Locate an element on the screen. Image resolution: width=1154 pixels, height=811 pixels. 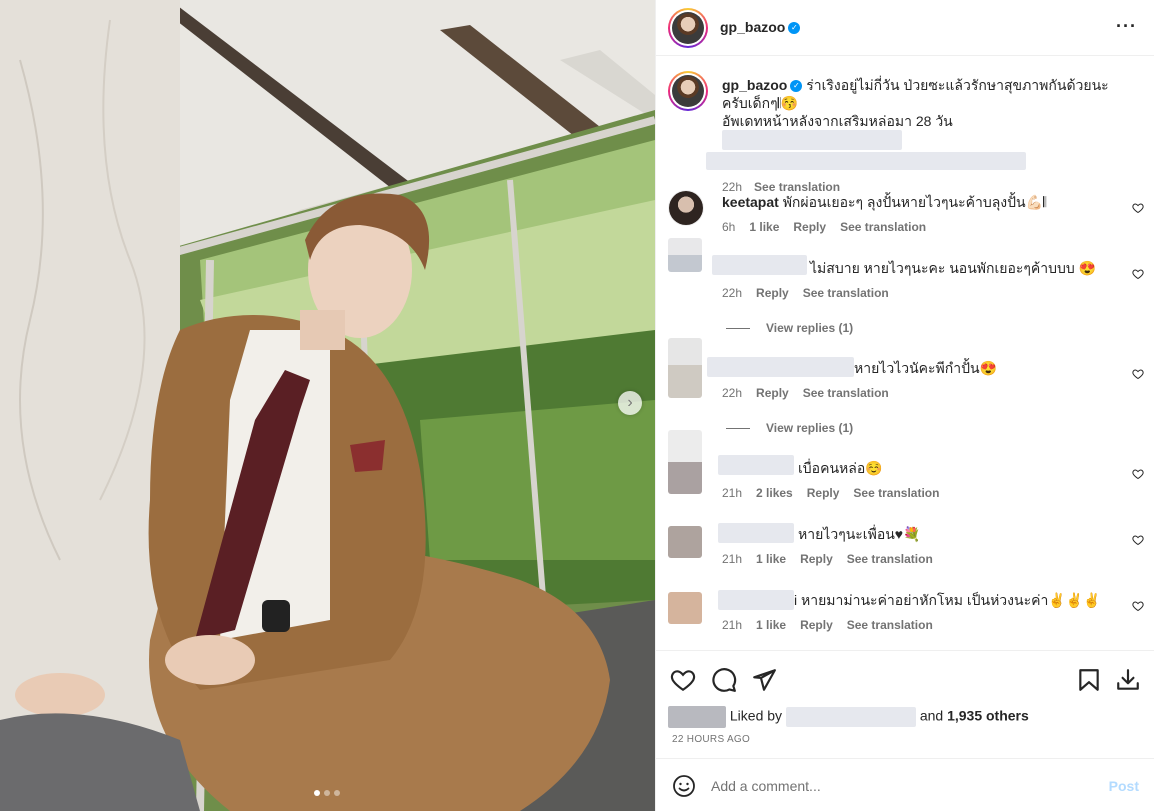
carousel-dots is located at coordinates (327, 793).